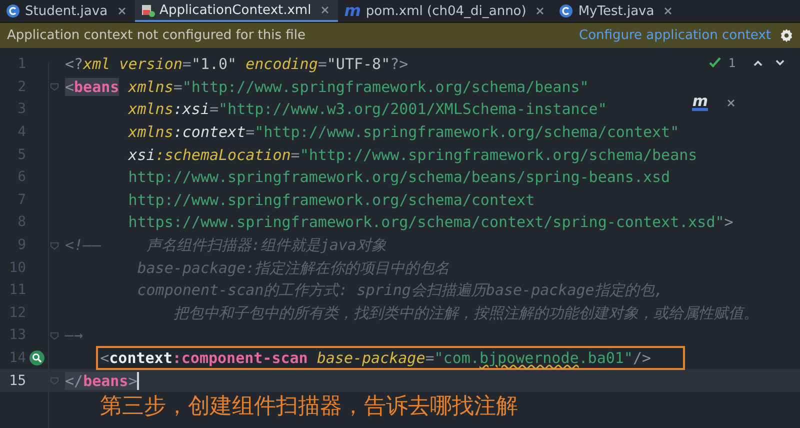  I want to click on editor-tab: m pom.xml (ch04_di_anno), so click(446, 11).